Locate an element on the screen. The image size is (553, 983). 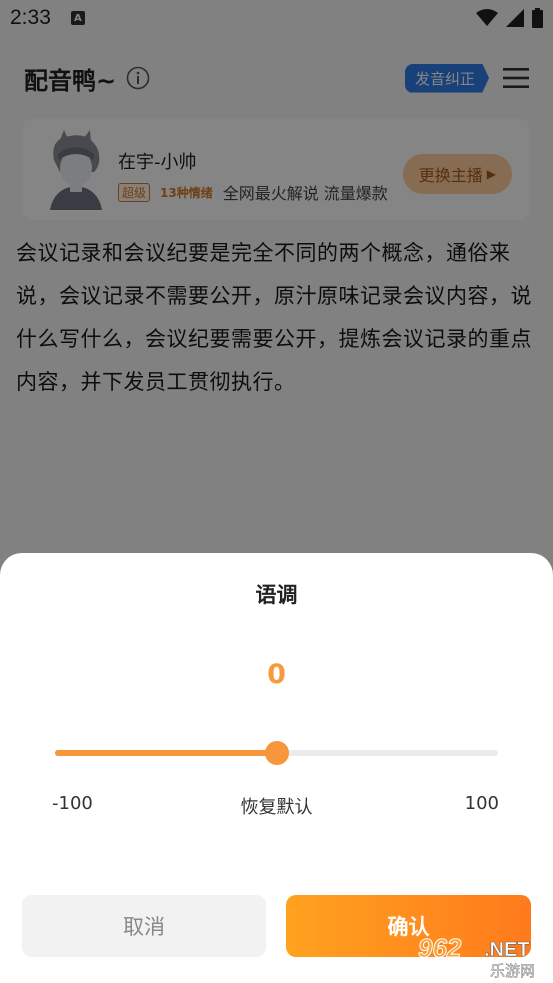
watermark-sitename: 乐游网 is located at coordinates (512, 970).